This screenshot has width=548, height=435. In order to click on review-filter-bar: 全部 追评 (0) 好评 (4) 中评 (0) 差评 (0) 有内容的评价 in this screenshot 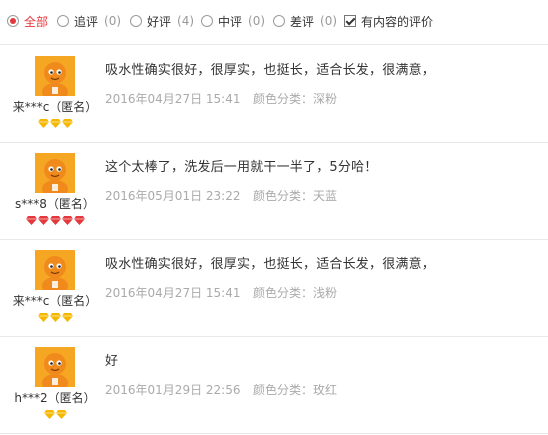, I will do `click(274, 22)`.